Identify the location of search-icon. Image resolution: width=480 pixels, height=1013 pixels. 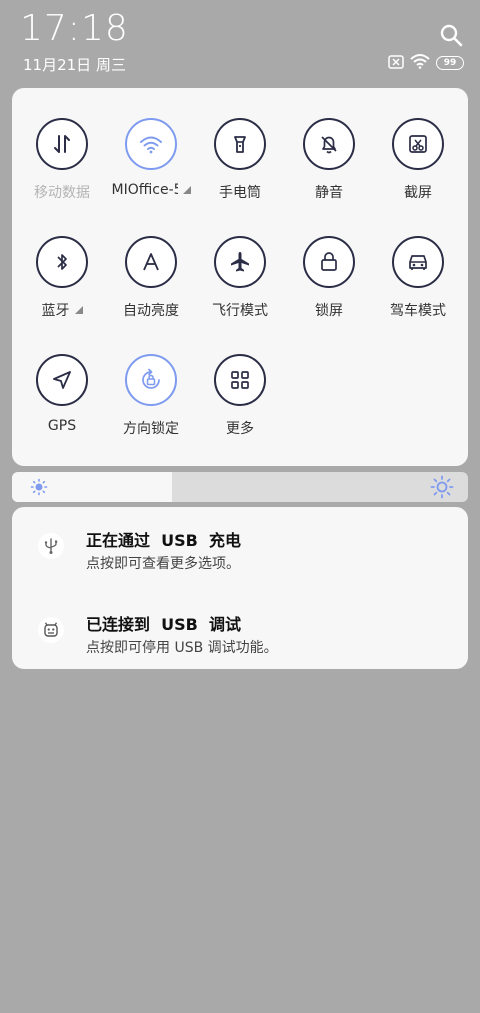
(451, 35).